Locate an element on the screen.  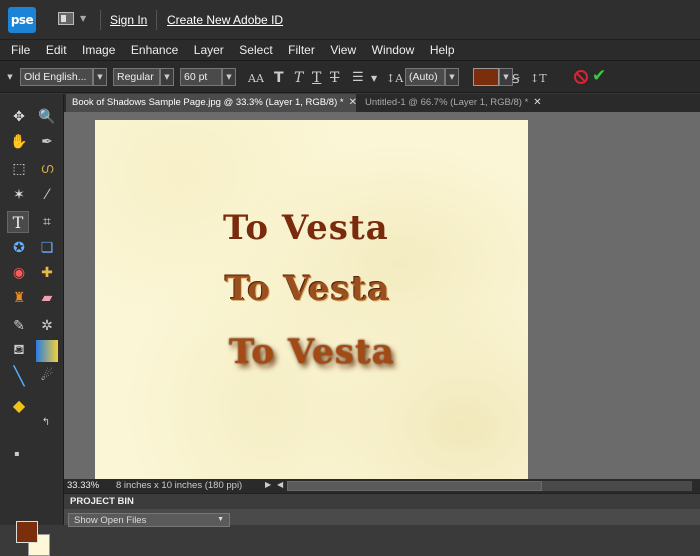
font-family-dropdown-arrow: ▼ is located at coordinates (100, 77).